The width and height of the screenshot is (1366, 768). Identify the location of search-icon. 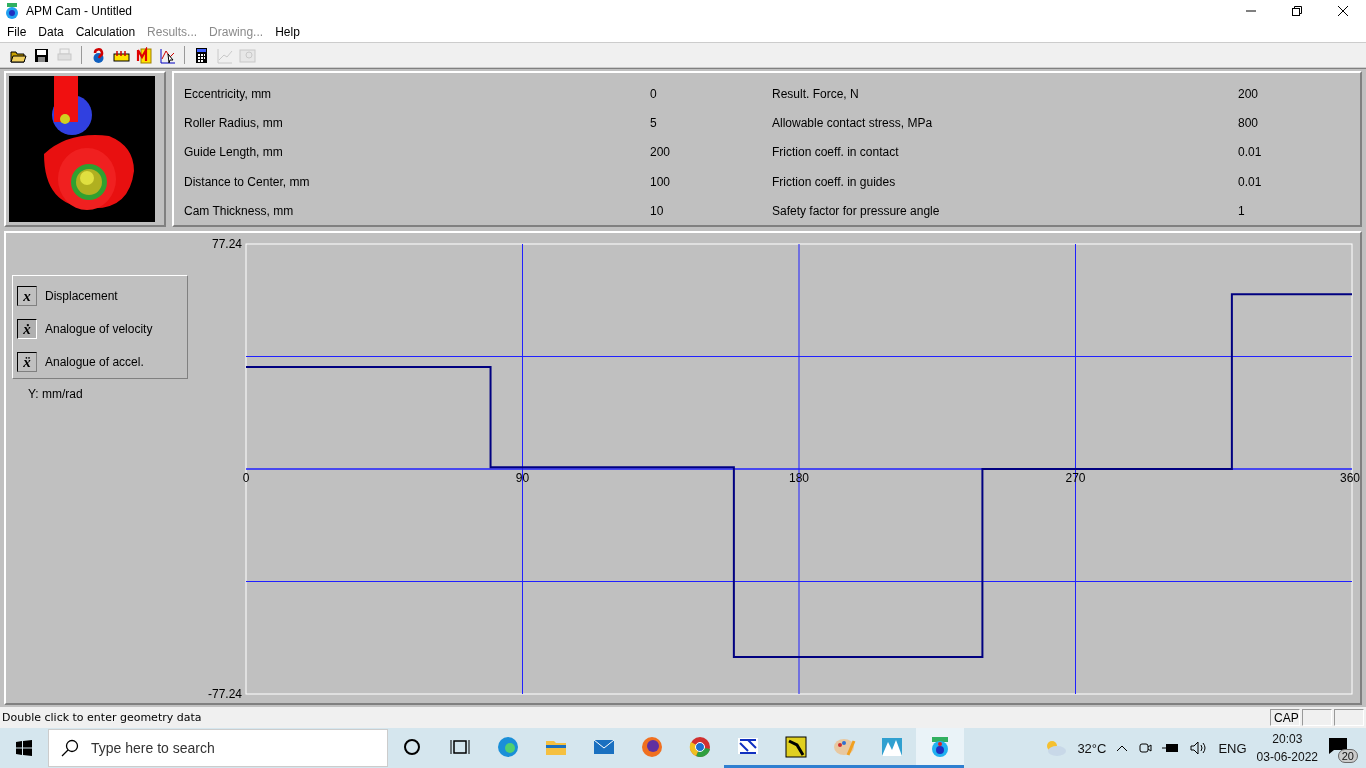
(70, 748).